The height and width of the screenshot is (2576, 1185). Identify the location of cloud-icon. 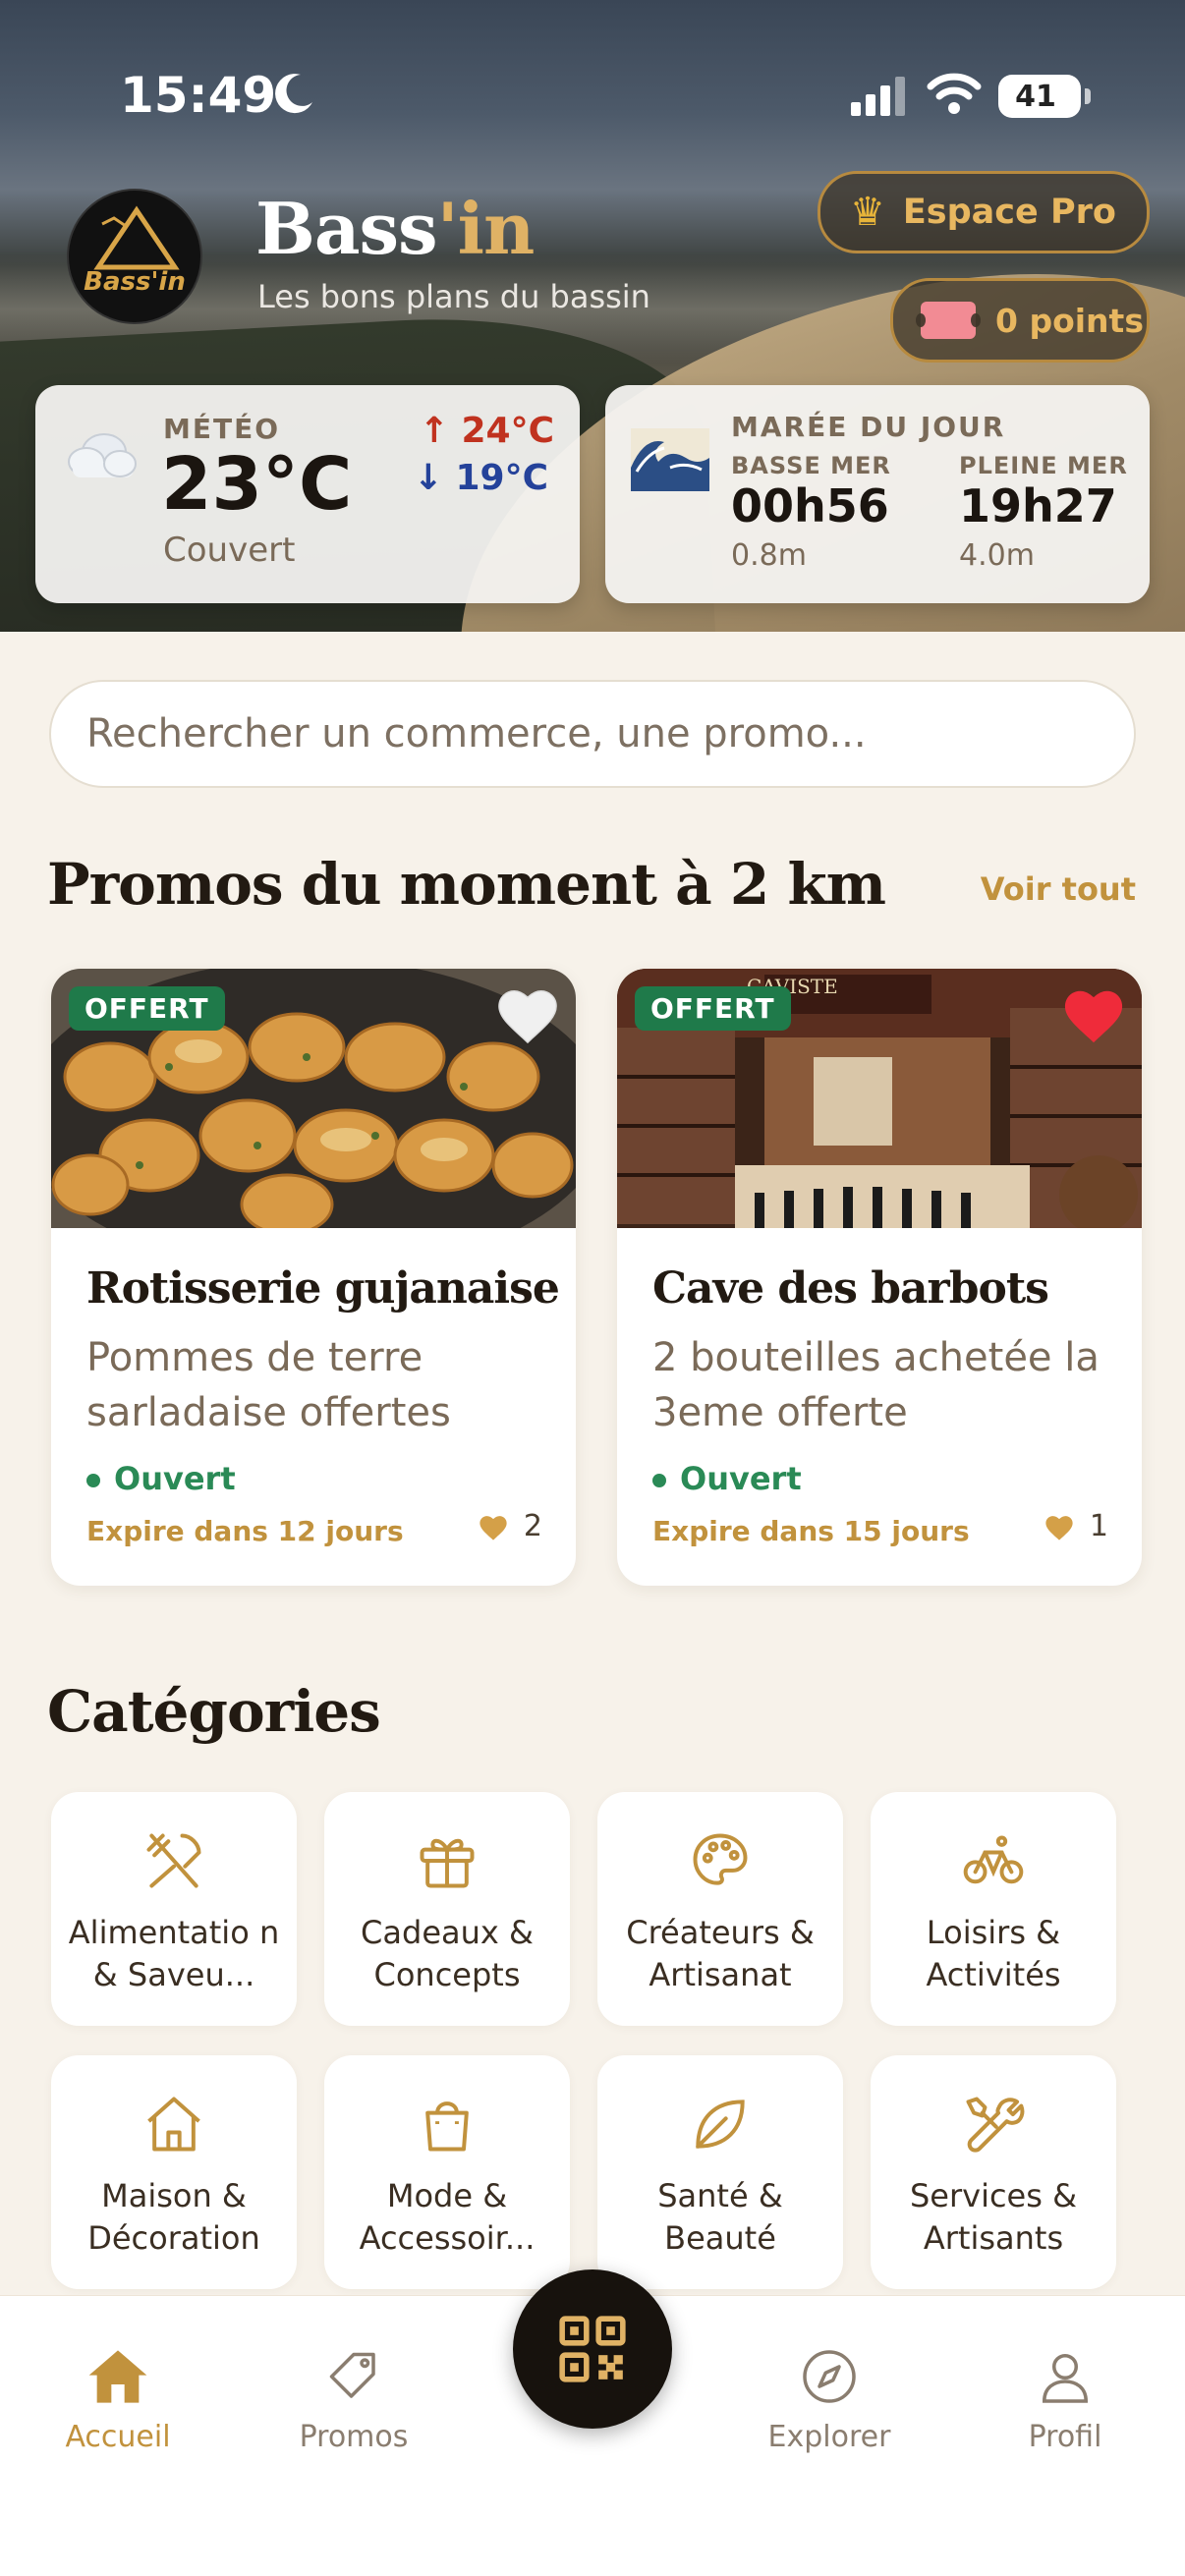
(103, 455).